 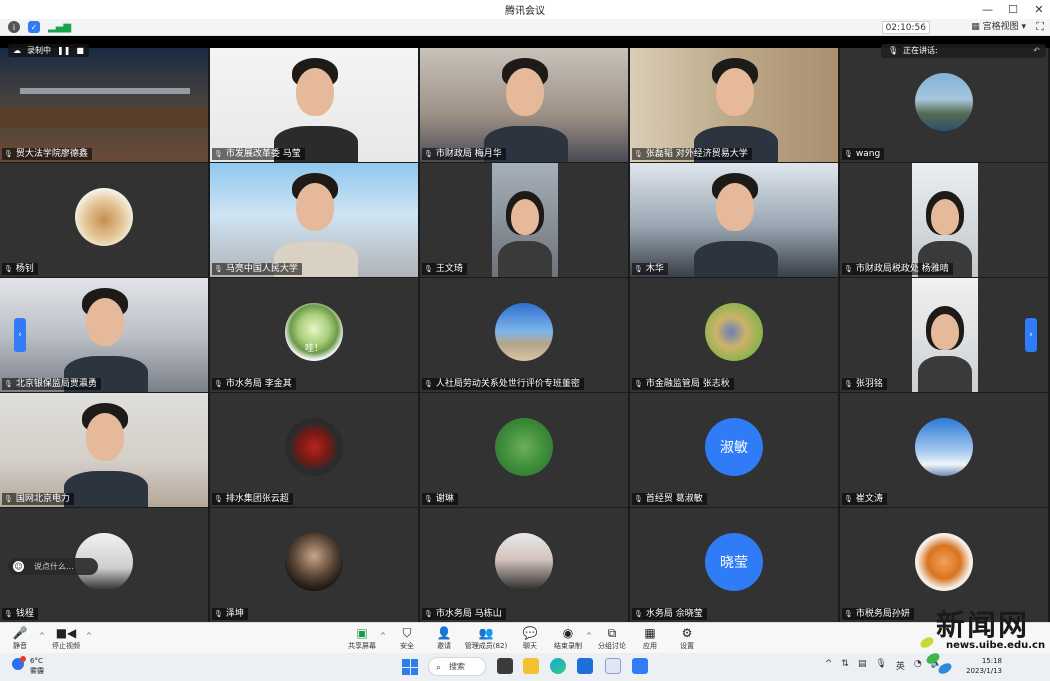 I want to click on participant-name: 钱程, so click(x=24, y=614).